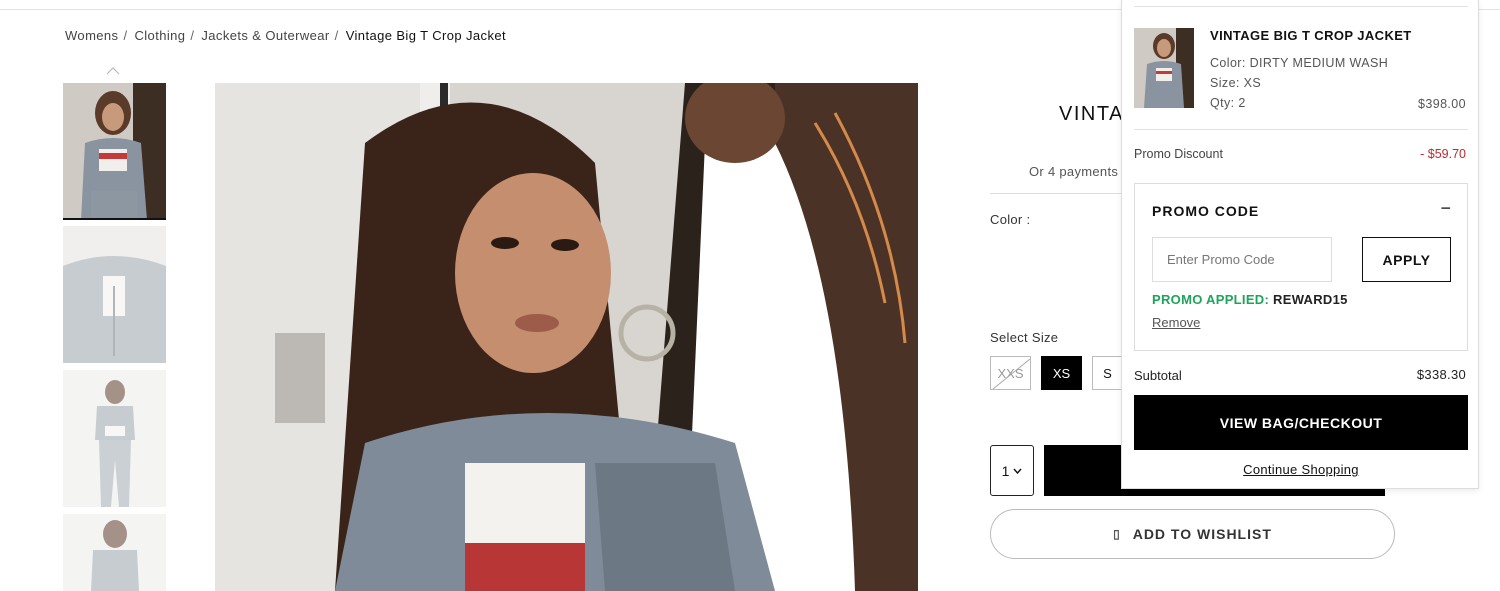  What do you see at coordinates (1311, 35) in the screenshot?
I see `cart-item-name: VINTAGE BIG T CROP JACKET` at bounding box center [1311, 35].